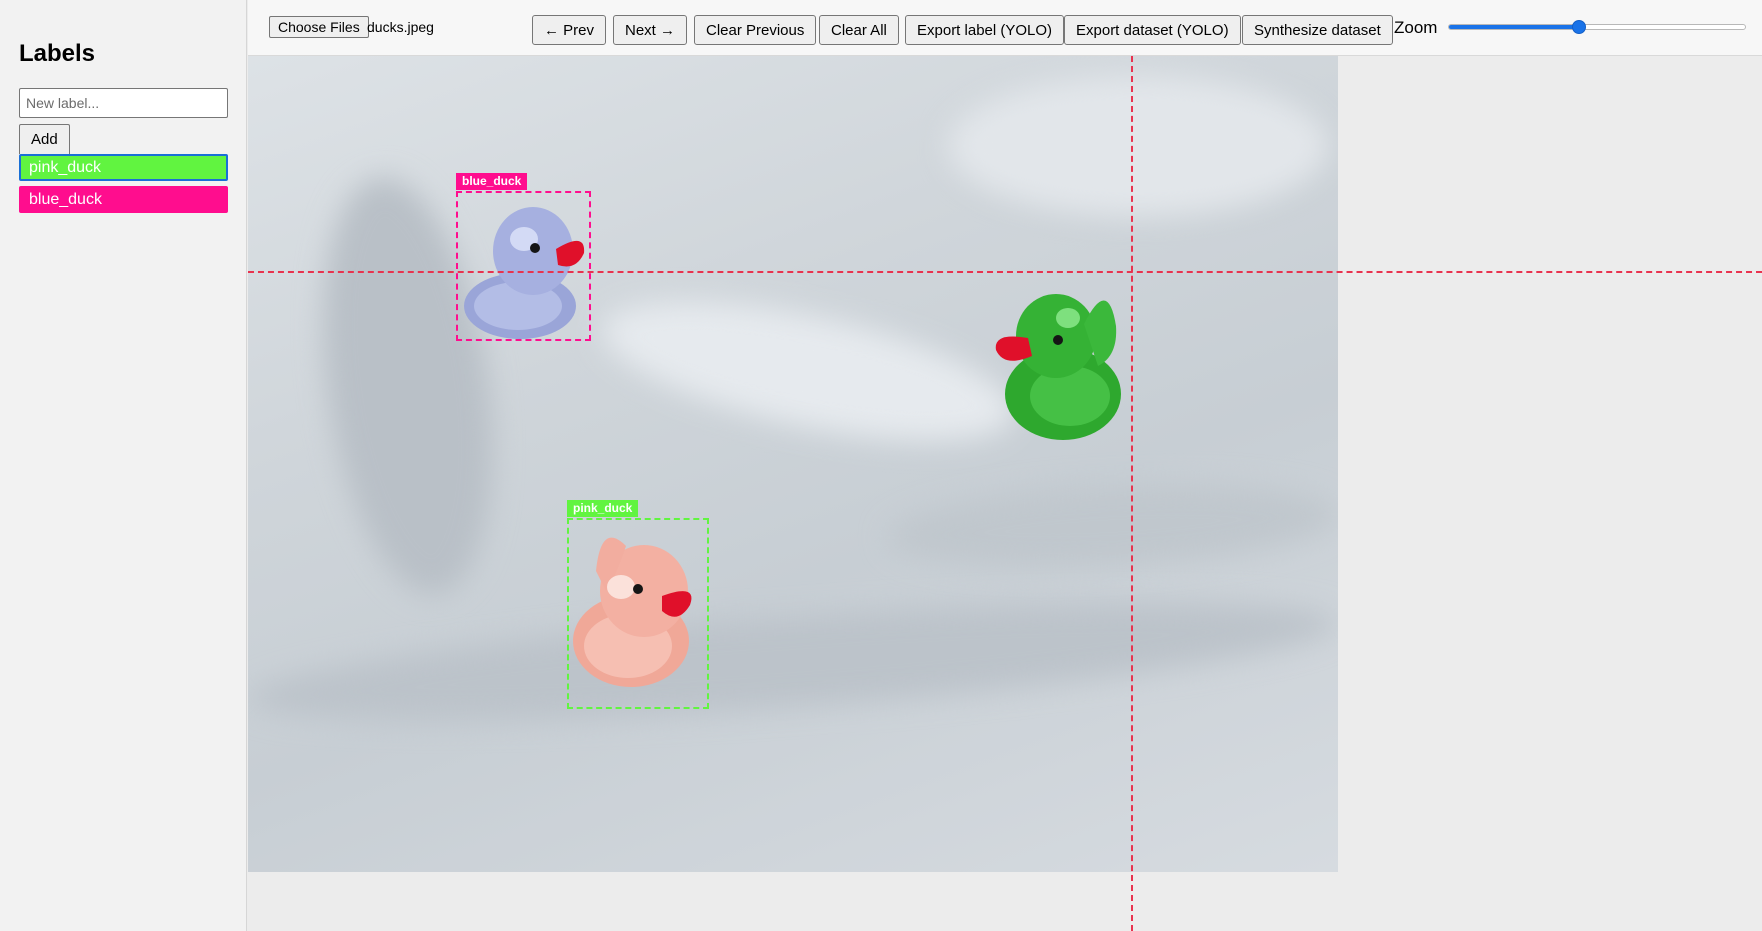  Describe the element at coordinates (603, 508) in the screenshot. I see `bbox-tag: pink_duck` at that location.